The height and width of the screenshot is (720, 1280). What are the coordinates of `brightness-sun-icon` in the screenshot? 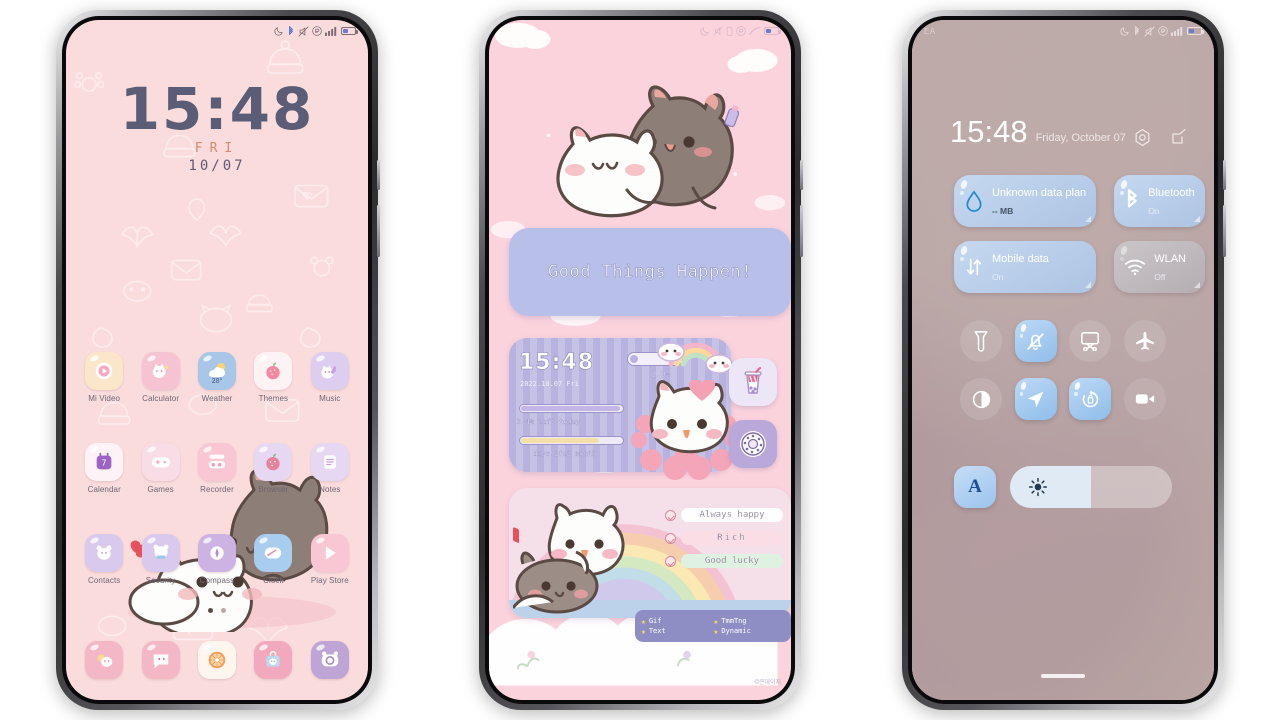 It's located at (1038, 487).